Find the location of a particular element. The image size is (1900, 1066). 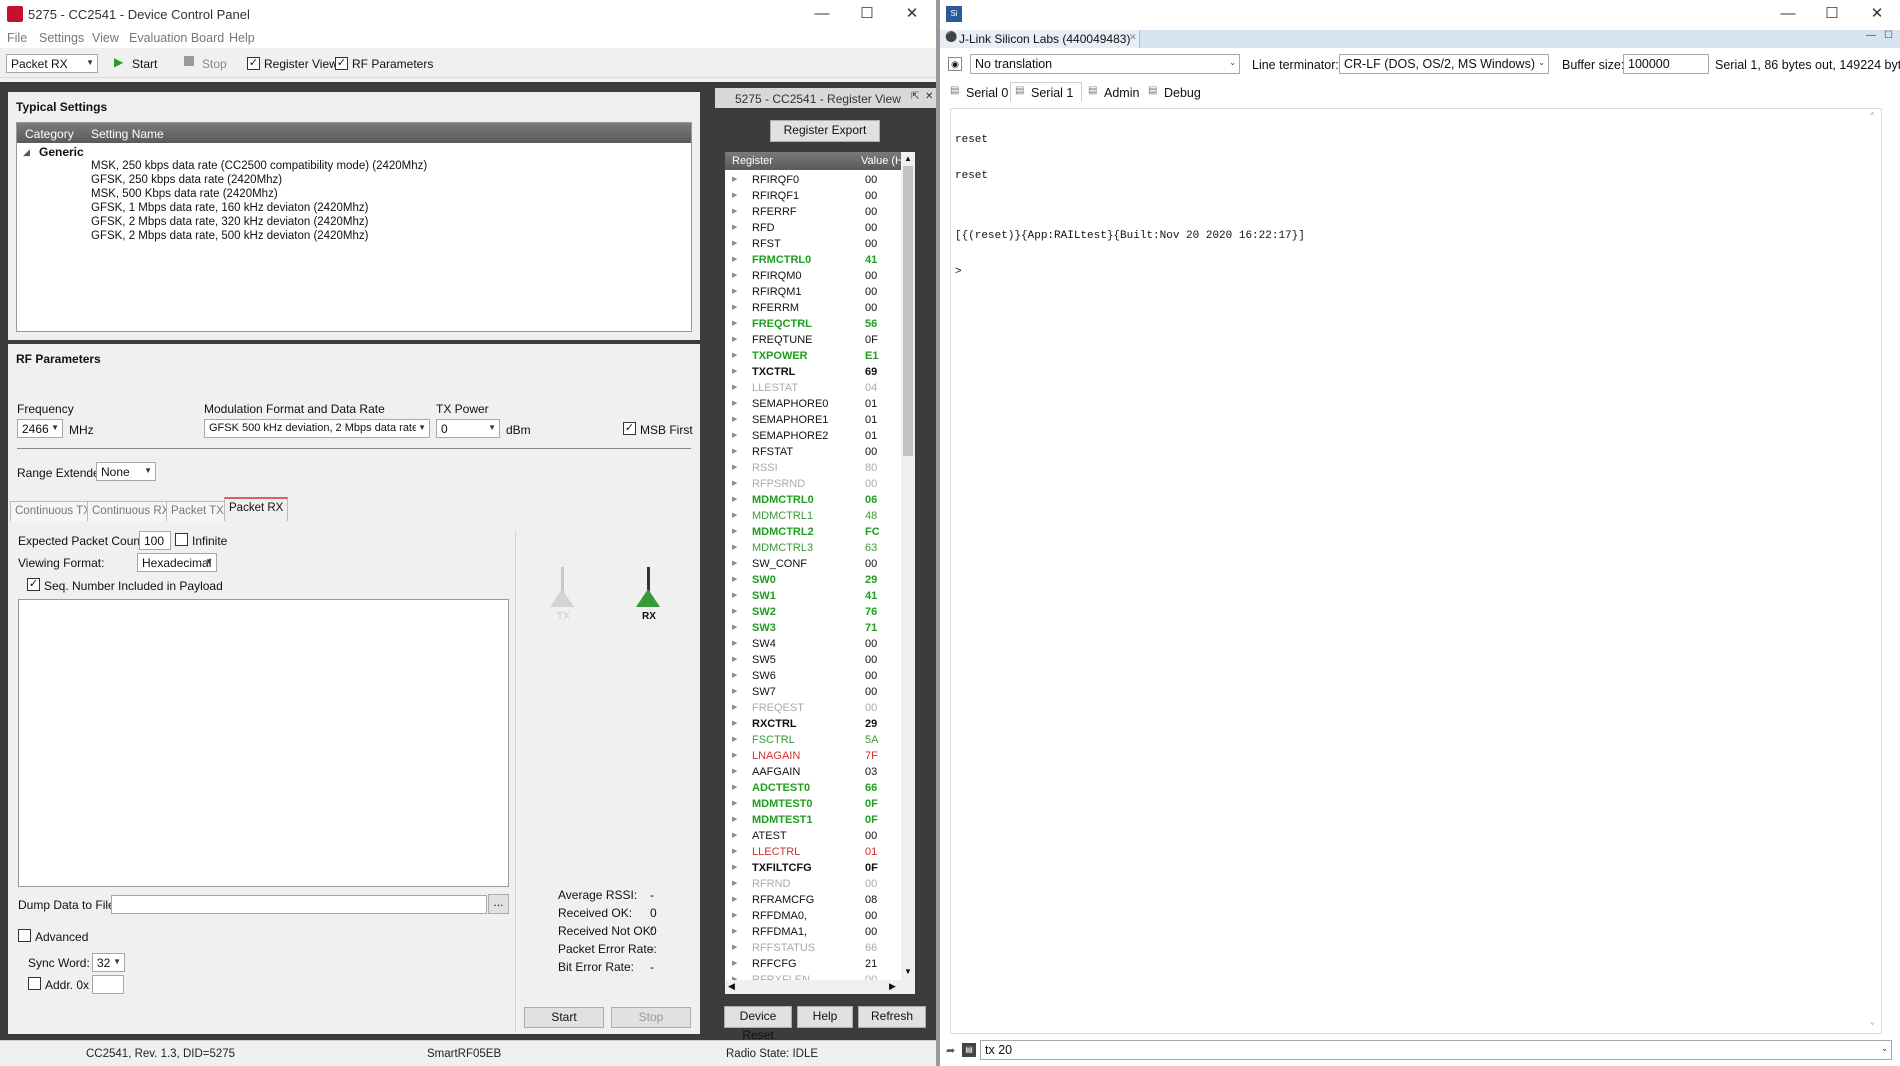

register-row: ▶ ATEST 00 is located at coordinates (820, 836).